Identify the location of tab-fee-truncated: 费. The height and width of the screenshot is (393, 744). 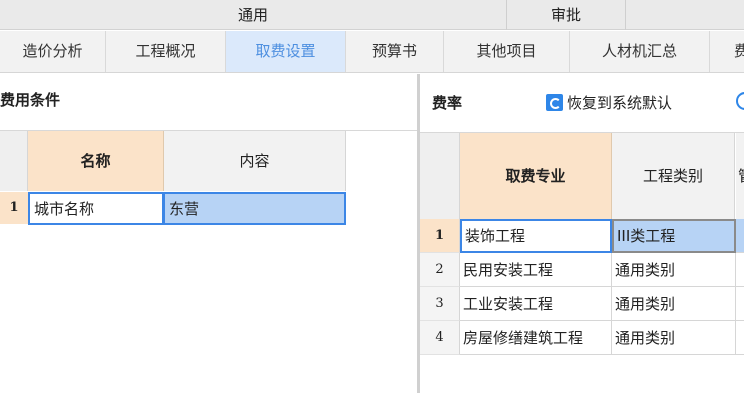
(727, 51).